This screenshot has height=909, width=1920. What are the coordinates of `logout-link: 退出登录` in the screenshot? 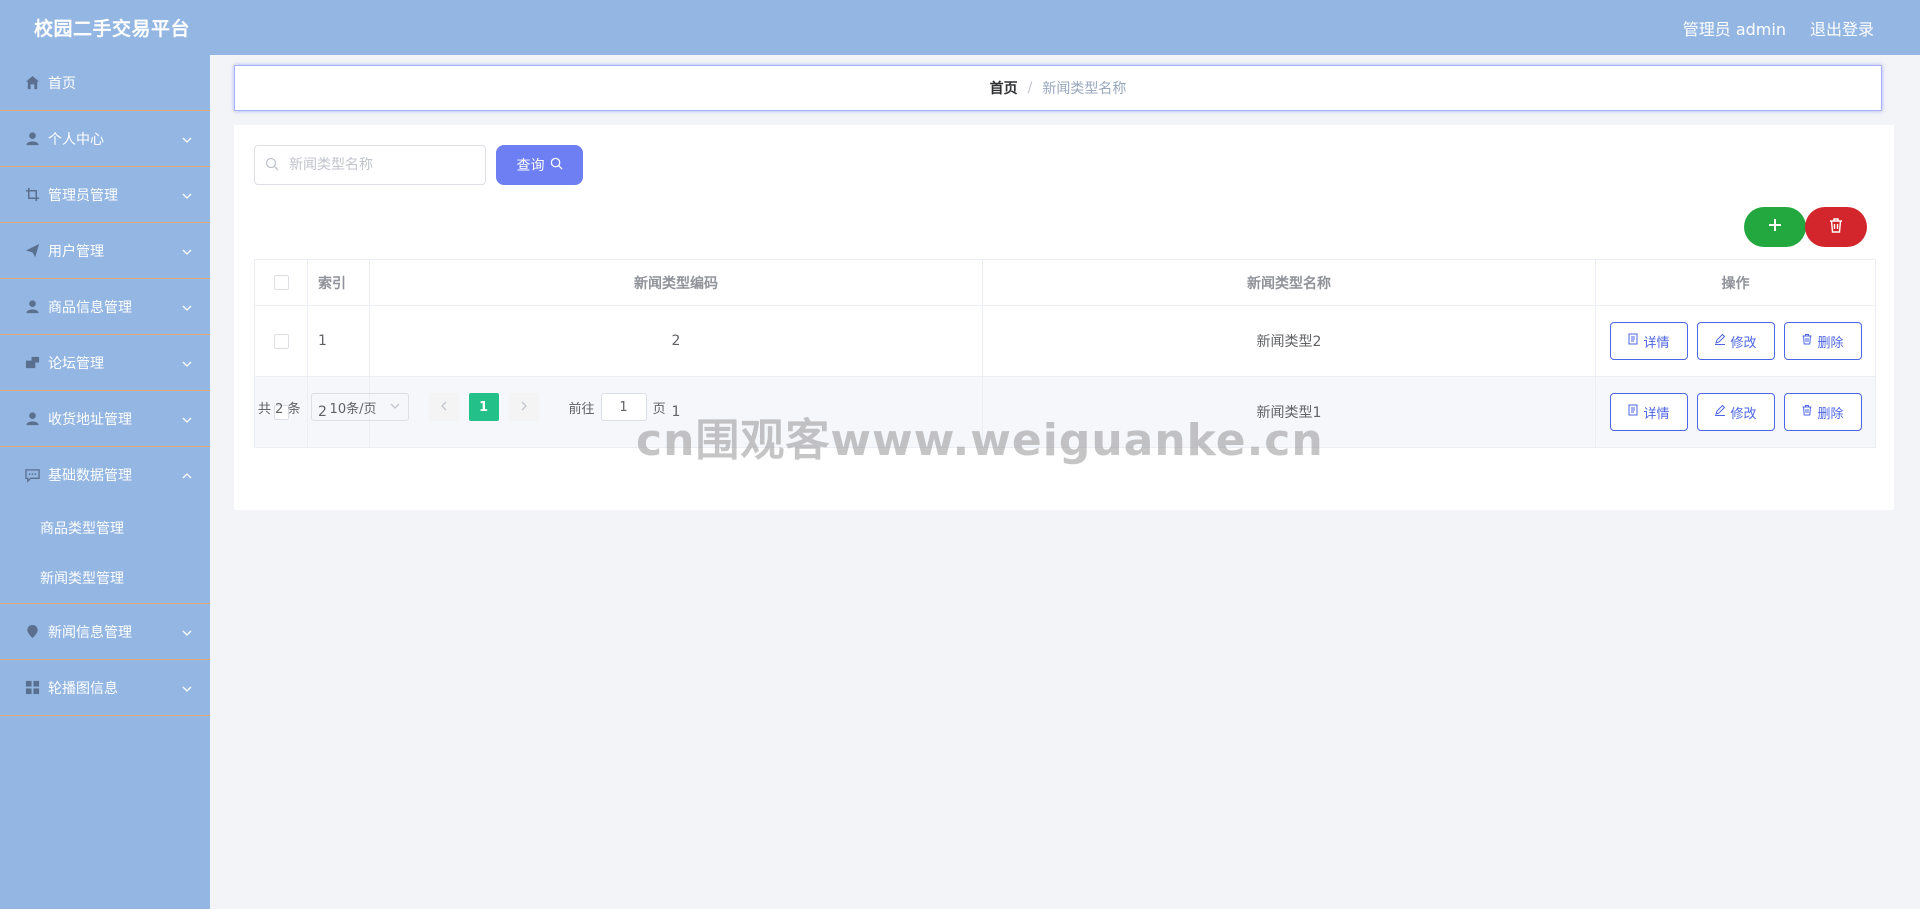 It's located at (1842, 28).